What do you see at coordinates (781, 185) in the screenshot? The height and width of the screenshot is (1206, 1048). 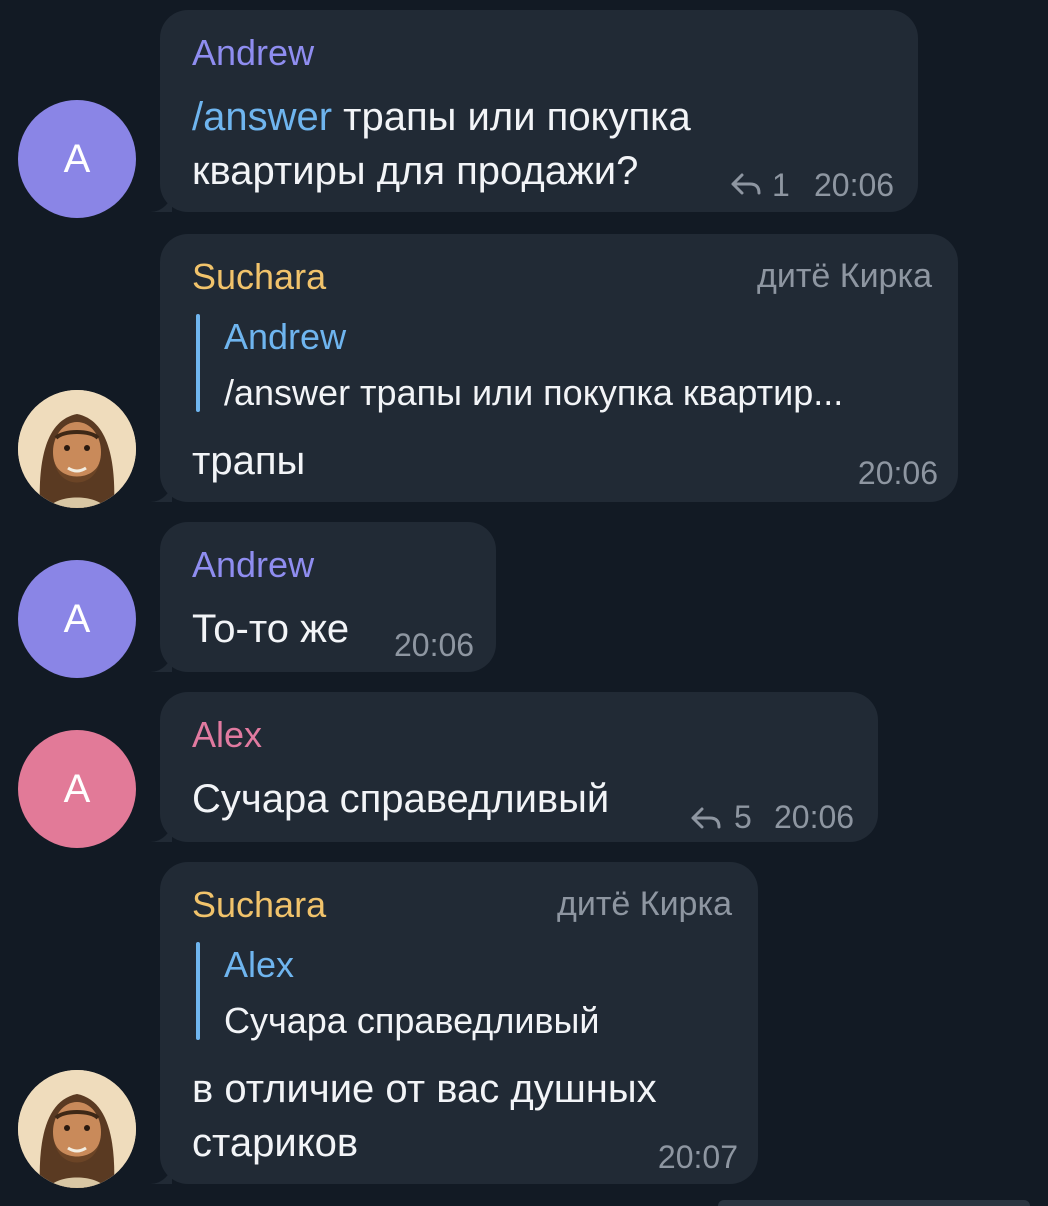 I see `reply-count: 1` at bounding box center [781, 185].